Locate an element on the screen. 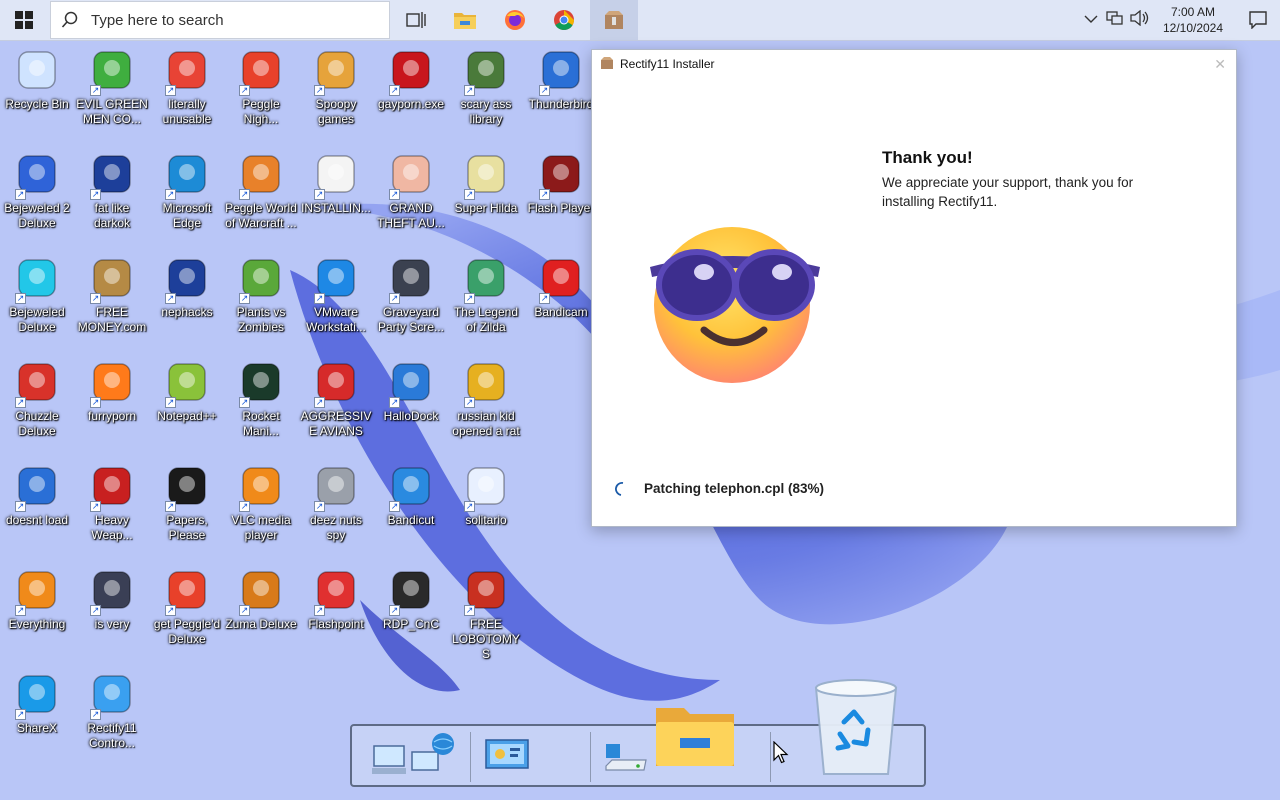 The image size is (1280, 800). taskbar-clock: 7:00 AM 12/10/2024 is located at coordinates (1193, 20).